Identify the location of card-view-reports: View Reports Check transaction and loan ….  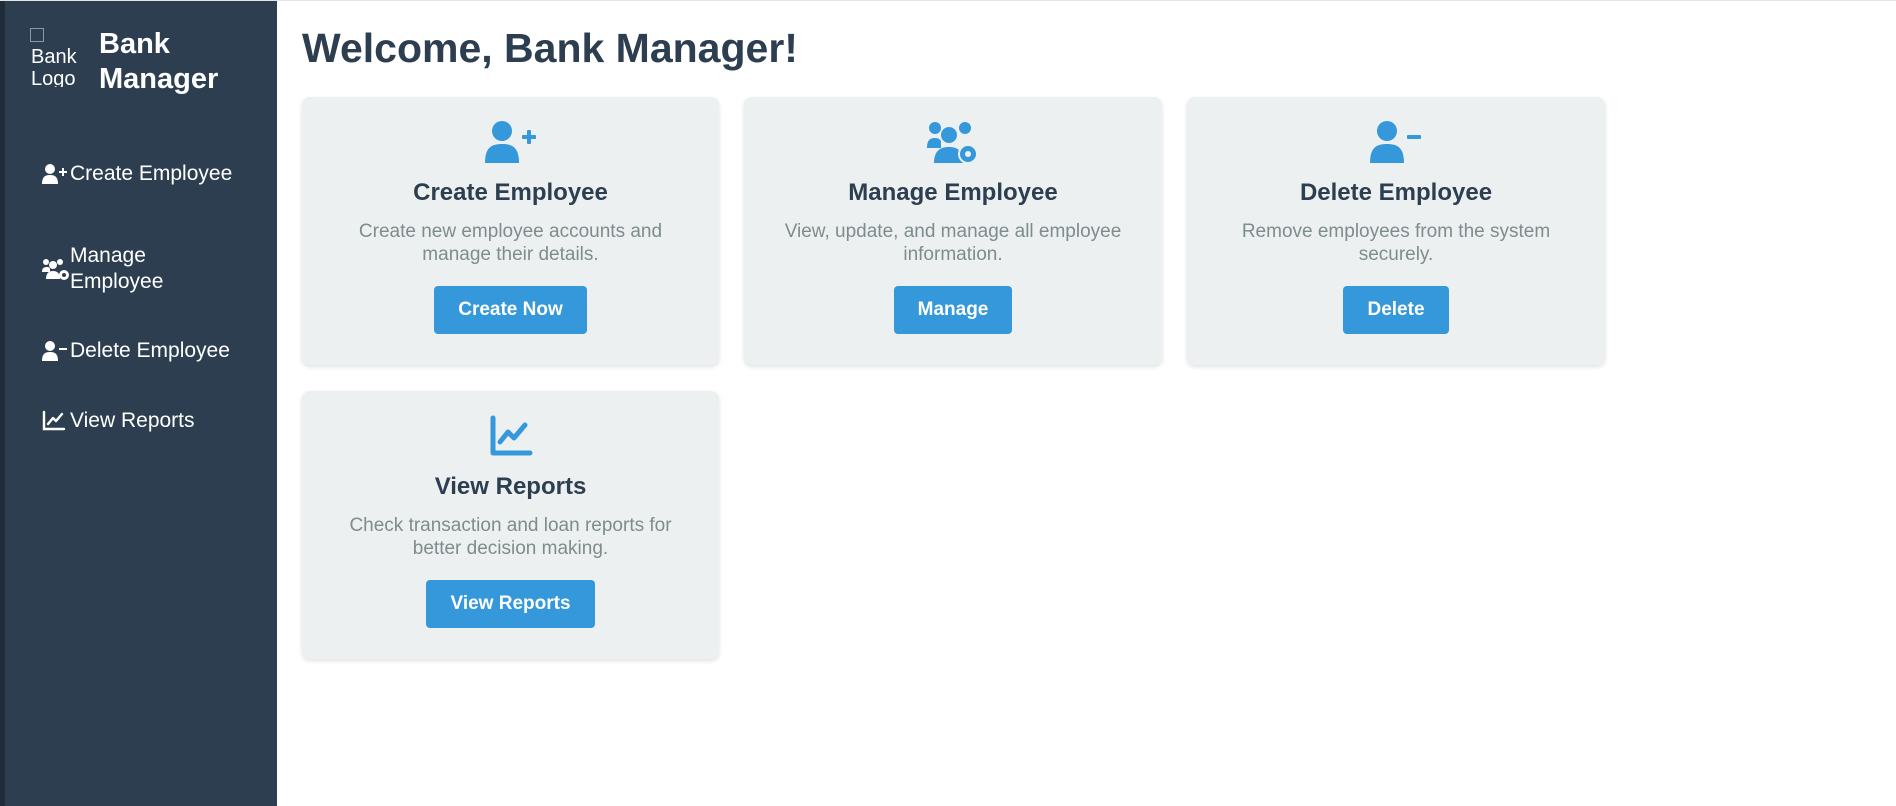
(510, 525).